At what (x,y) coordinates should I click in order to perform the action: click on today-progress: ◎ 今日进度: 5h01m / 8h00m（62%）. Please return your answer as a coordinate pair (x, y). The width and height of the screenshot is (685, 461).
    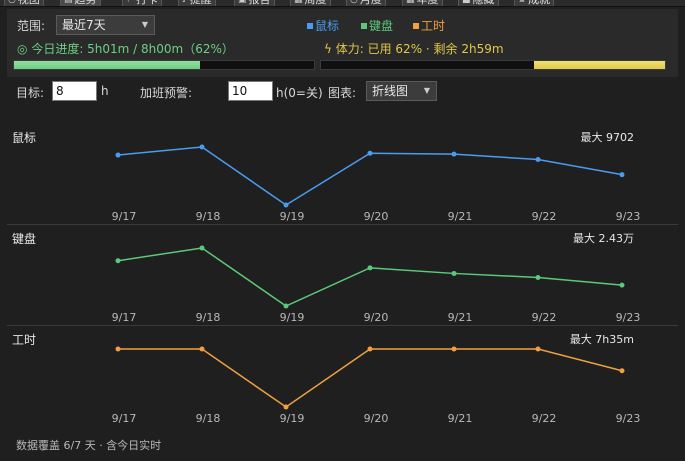
    Looking at the image, I should click on (125, 48).